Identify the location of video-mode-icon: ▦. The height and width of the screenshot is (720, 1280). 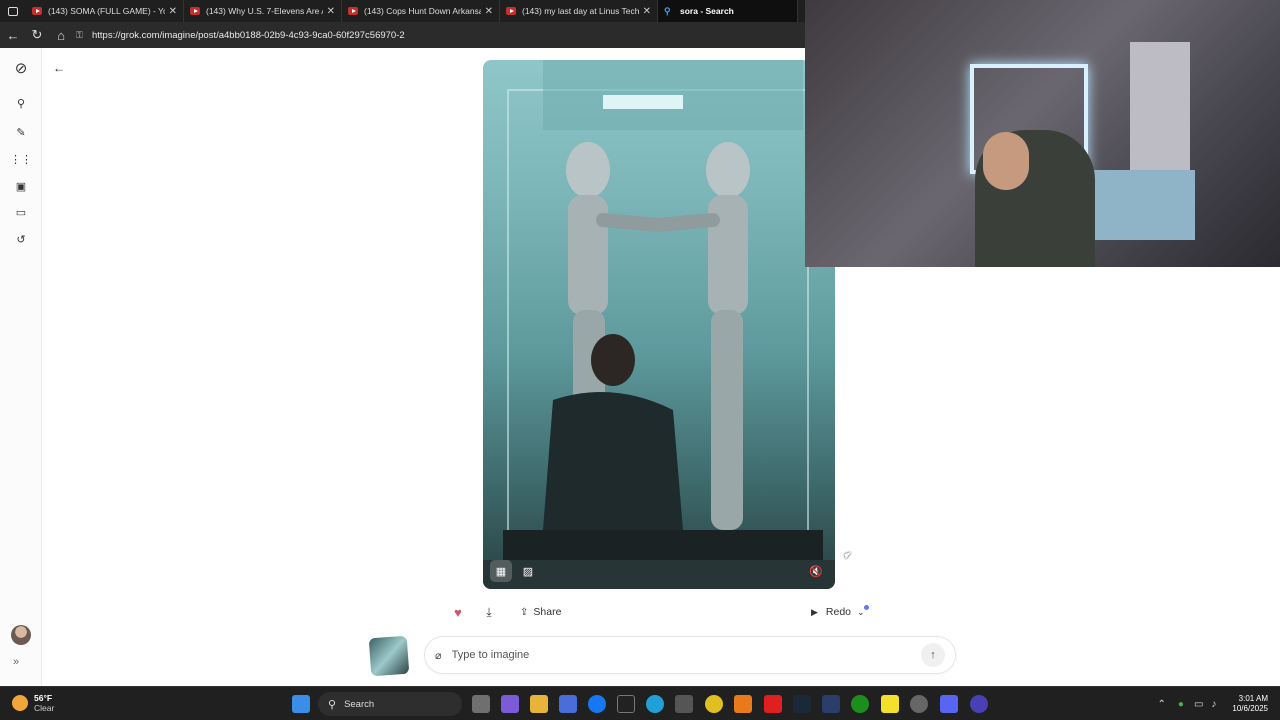
(501, 571).